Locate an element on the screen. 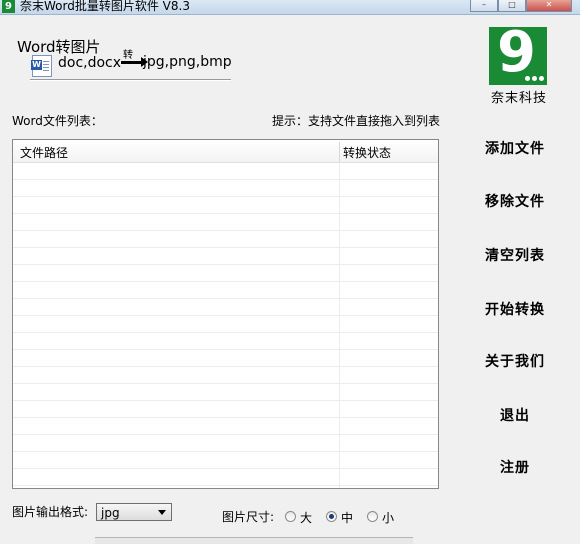  drag-hint: 提示：支持文件直接拖入到列表 is located at coordinates (356, 121).